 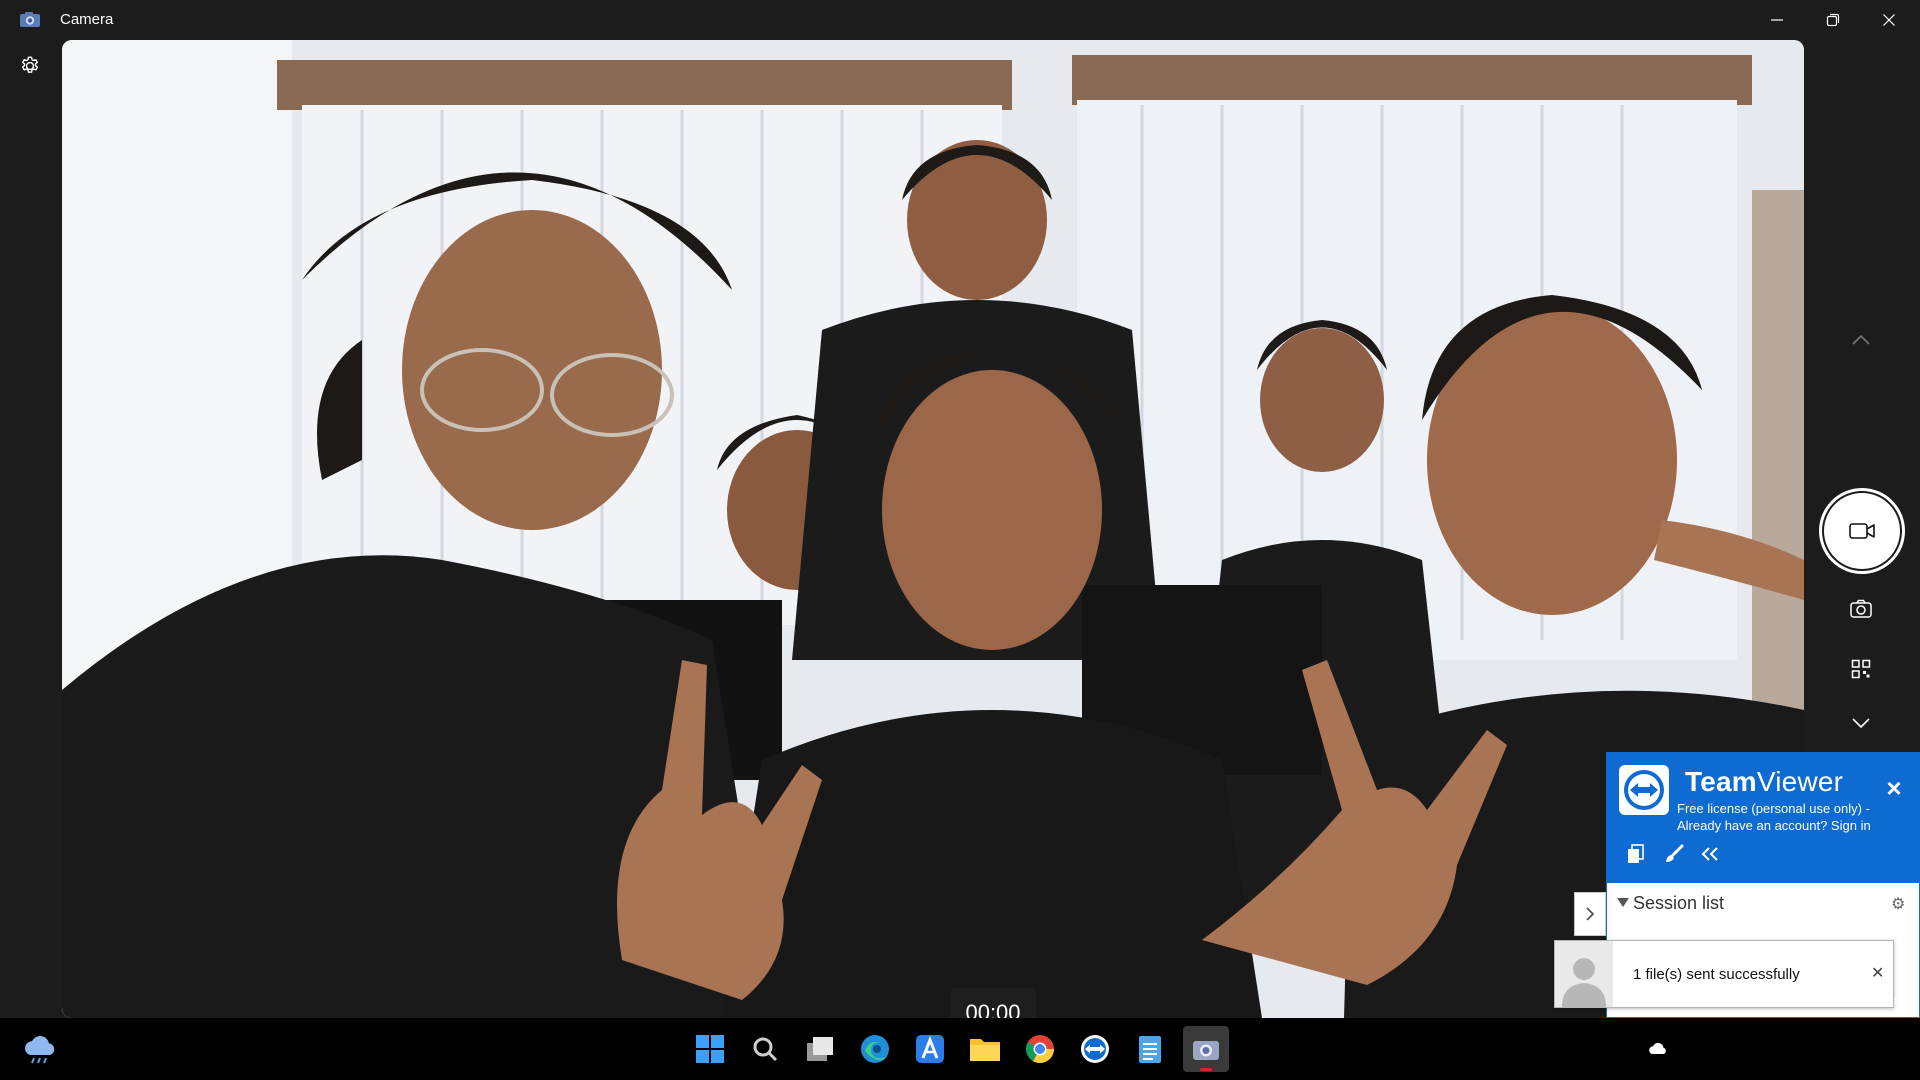 I want to click on search-icon, so click(x=765, y=1049).